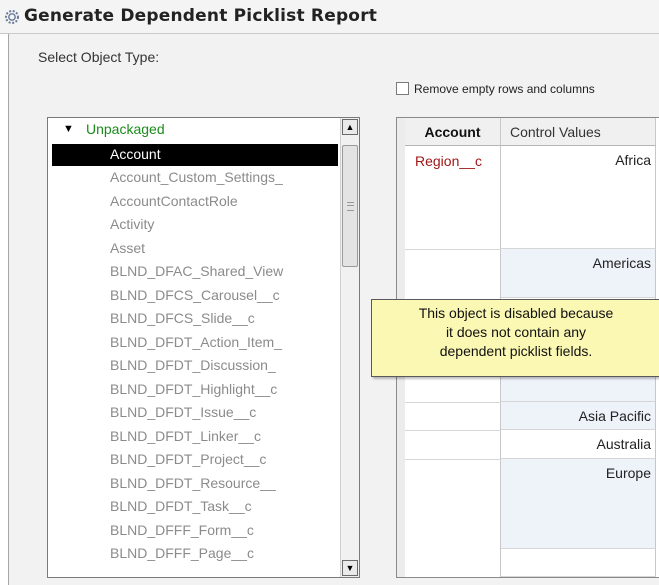 This screenshot has width=659, height=585. Describe the element at coordinates (12, 17) in the screenshot. I see `gear-icon` at that location.